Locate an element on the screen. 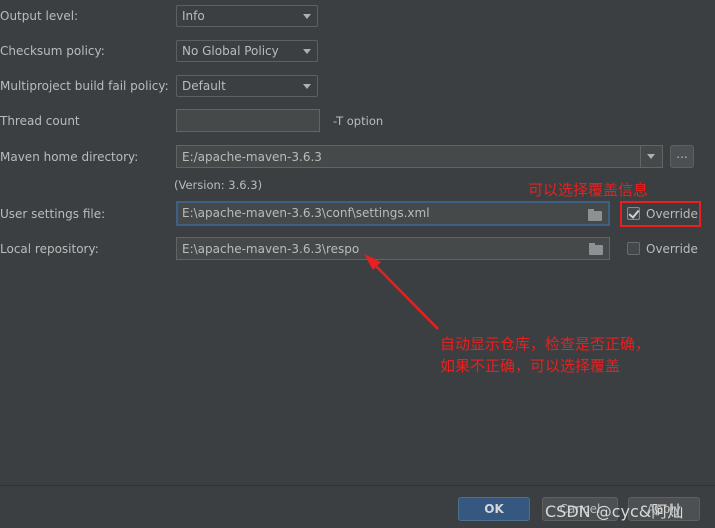 This screenshot has height=528, width=715. annotation-arrow is located at coordinates (401, 292).